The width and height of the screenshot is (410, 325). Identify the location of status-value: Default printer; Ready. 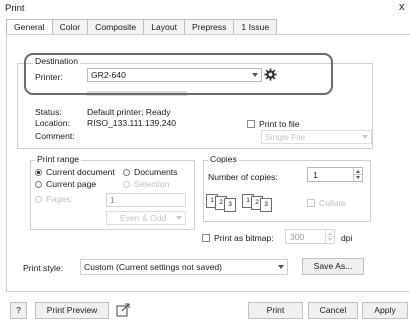
(129, 112).